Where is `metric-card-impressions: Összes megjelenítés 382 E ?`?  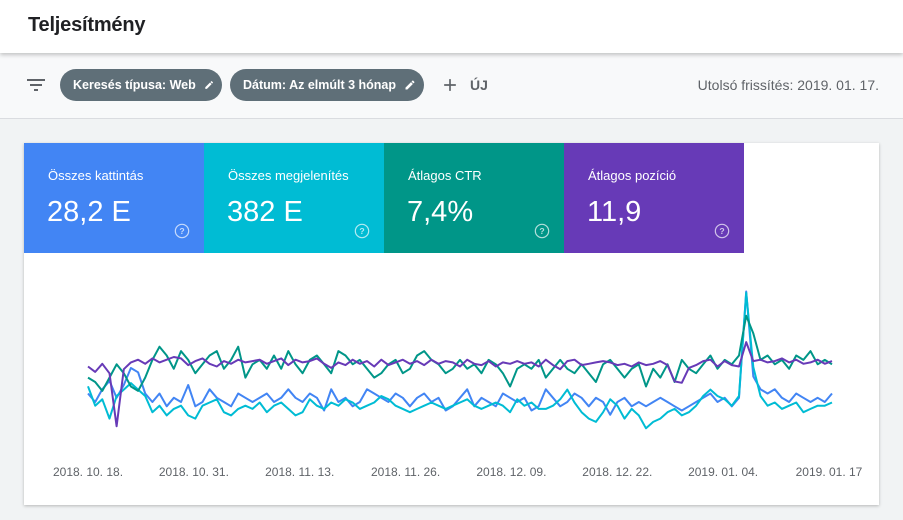
metric-card-impressions: Összes megjelenítés 382 E ? is located at coordinates (294, 198).